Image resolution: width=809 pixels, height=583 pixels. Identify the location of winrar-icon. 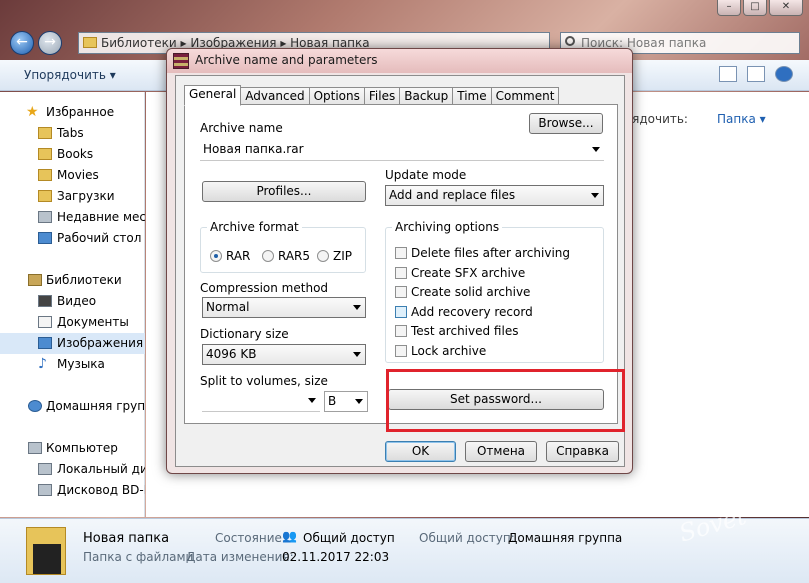
(181, 61).